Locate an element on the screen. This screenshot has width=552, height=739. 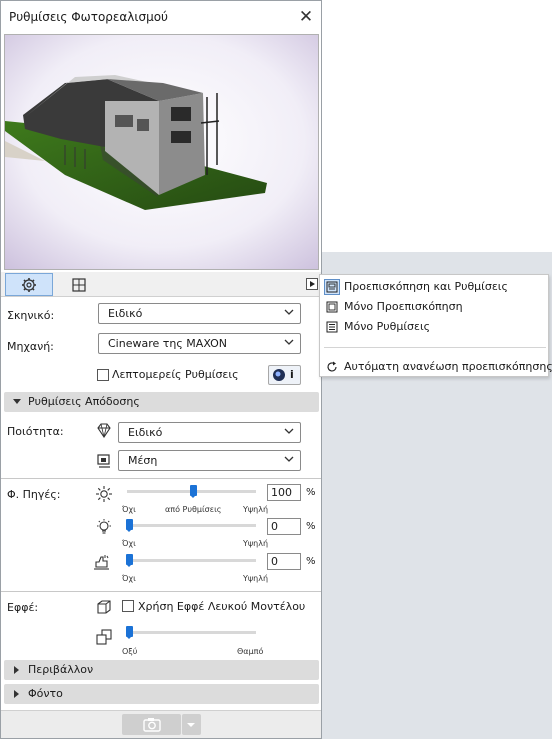
viewport-icon is located at coordinates (79, 284).